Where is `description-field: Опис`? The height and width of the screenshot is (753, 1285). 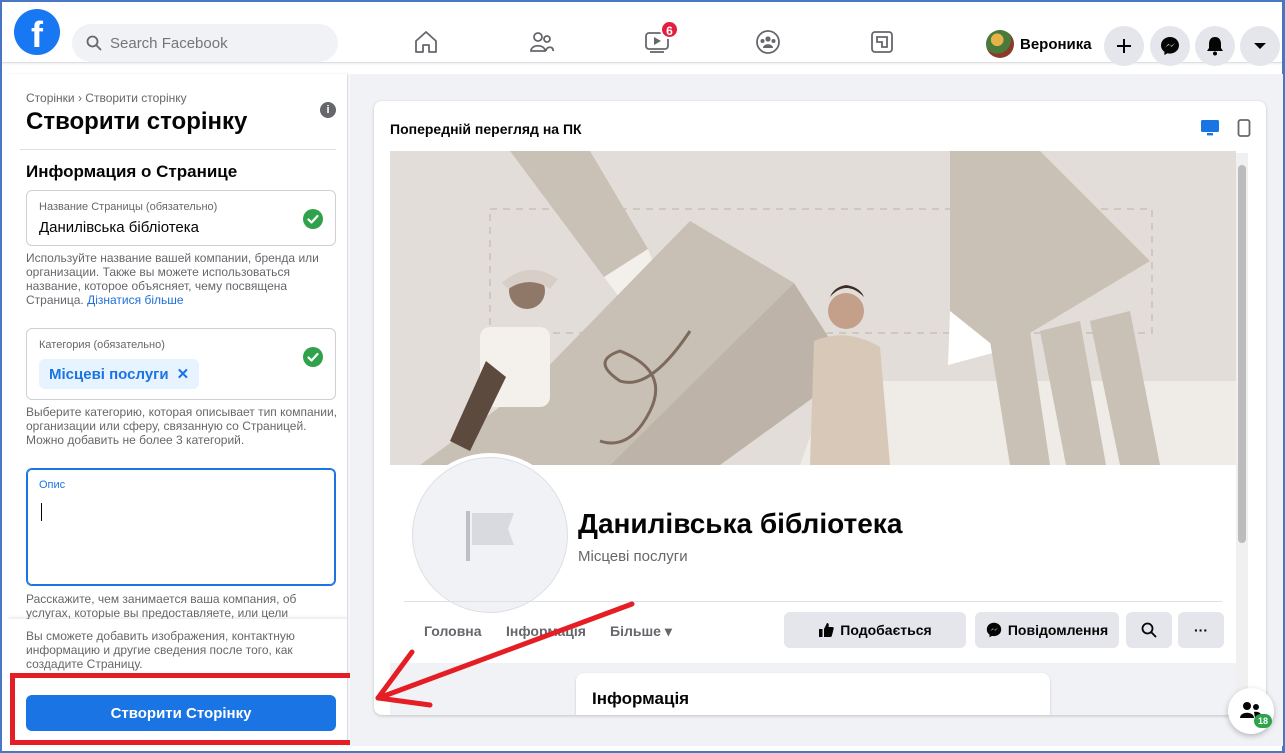
description-field: Опис is located at coordinates (181, 527).